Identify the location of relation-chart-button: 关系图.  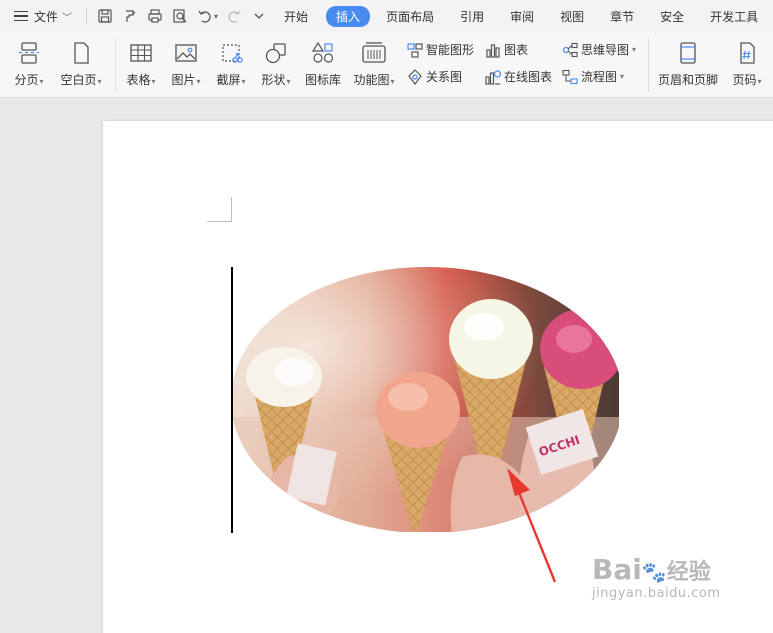
(434, 76).